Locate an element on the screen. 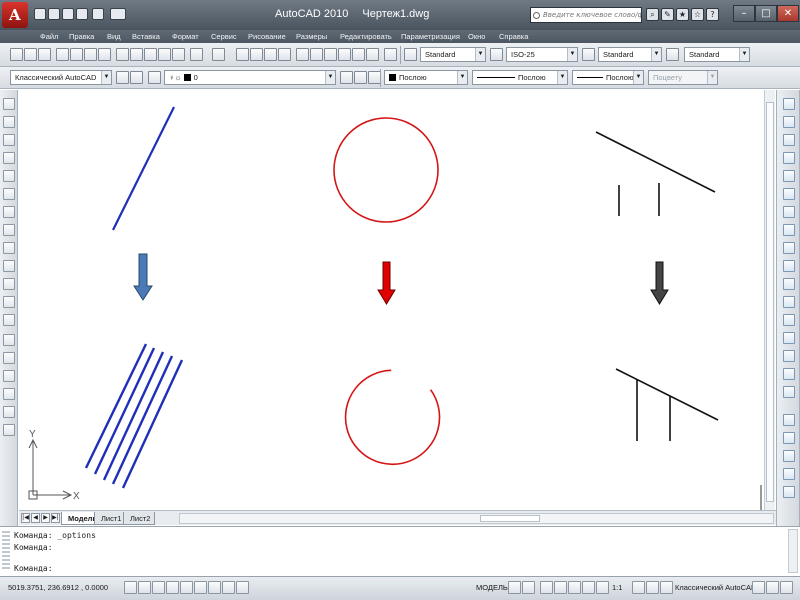 The height and width of the screenshot is (600, 800). command-input: Команда: is located at coordinates (33, 568).